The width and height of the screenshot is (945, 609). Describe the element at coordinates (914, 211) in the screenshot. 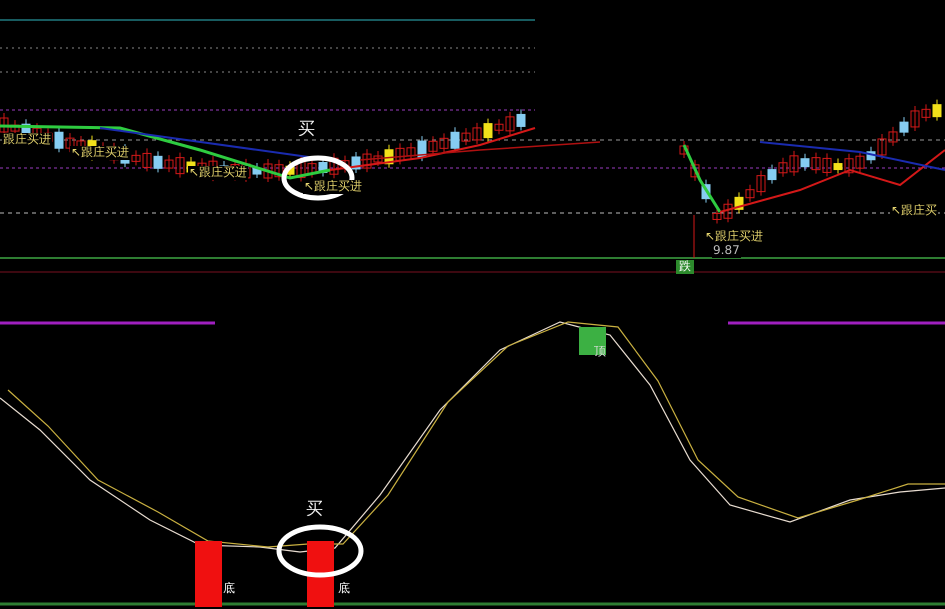

I see `signal-label: ↖跟庄买` at that location.